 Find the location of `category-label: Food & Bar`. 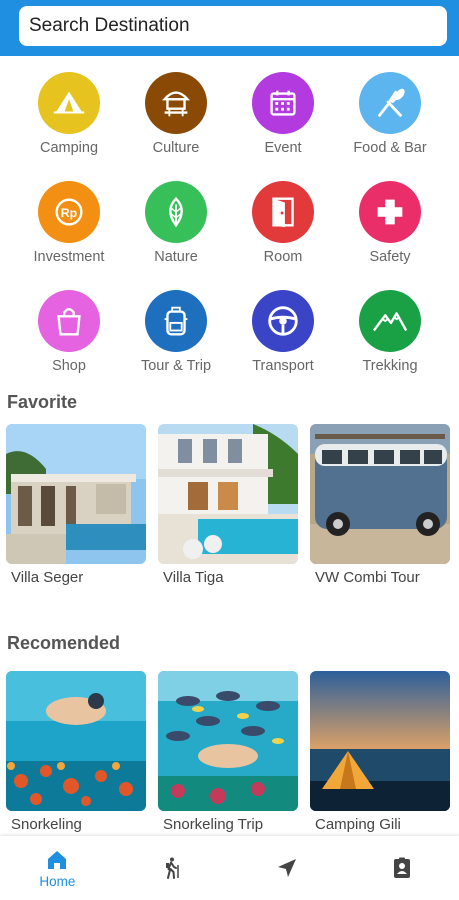

category-label: Food & Bar is located at coordinates (390, 148).